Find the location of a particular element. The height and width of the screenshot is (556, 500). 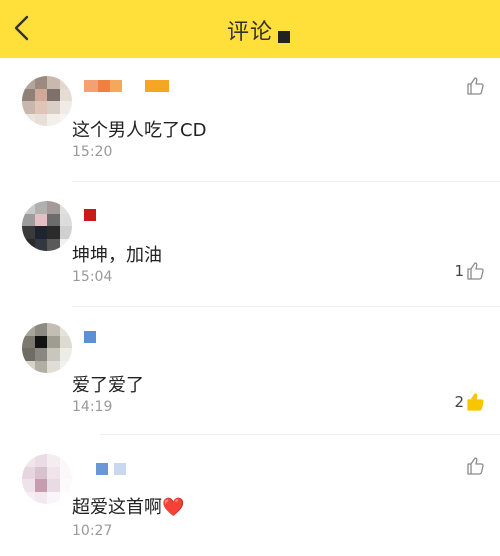

top-bar: 评论 is located at coordinates (250, 29).